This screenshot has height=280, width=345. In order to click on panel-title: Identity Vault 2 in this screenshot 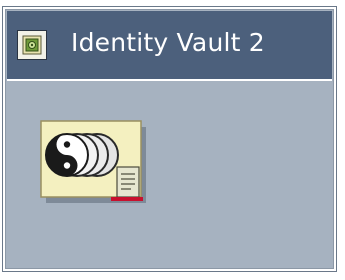, I will do `click(168, 42)`.